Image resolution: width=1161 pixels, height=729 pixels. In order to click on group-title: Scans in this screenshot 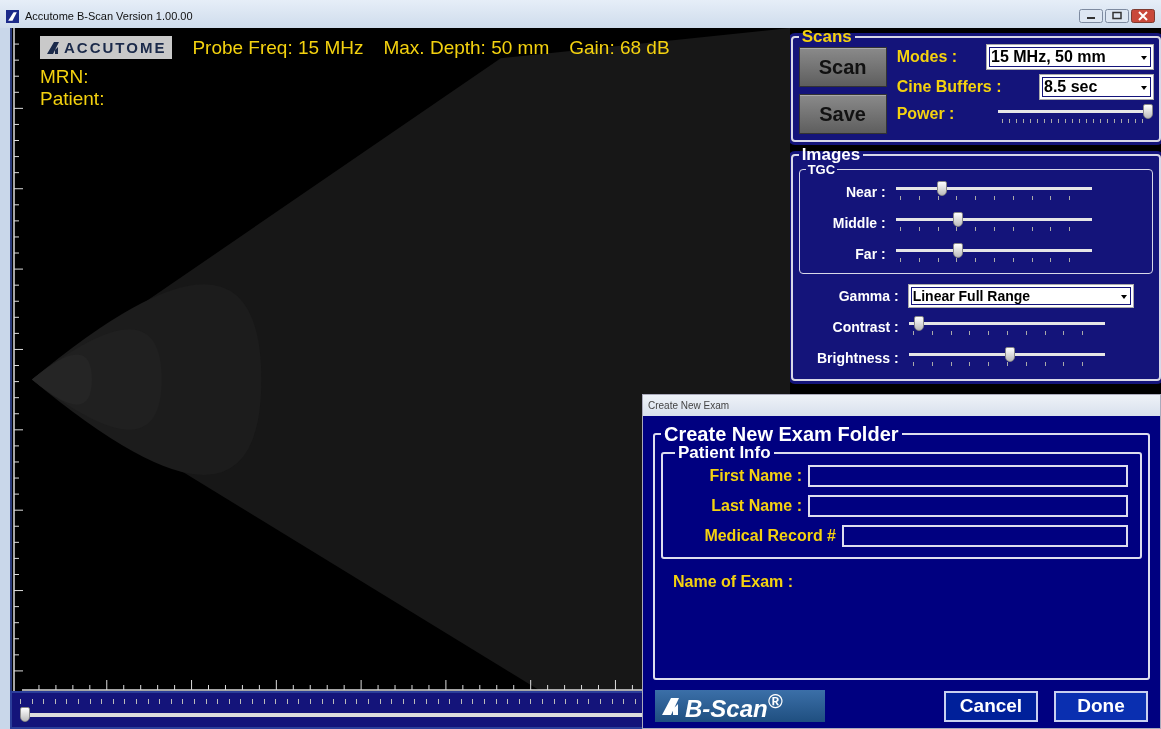, I will do `click(826, 36)`.